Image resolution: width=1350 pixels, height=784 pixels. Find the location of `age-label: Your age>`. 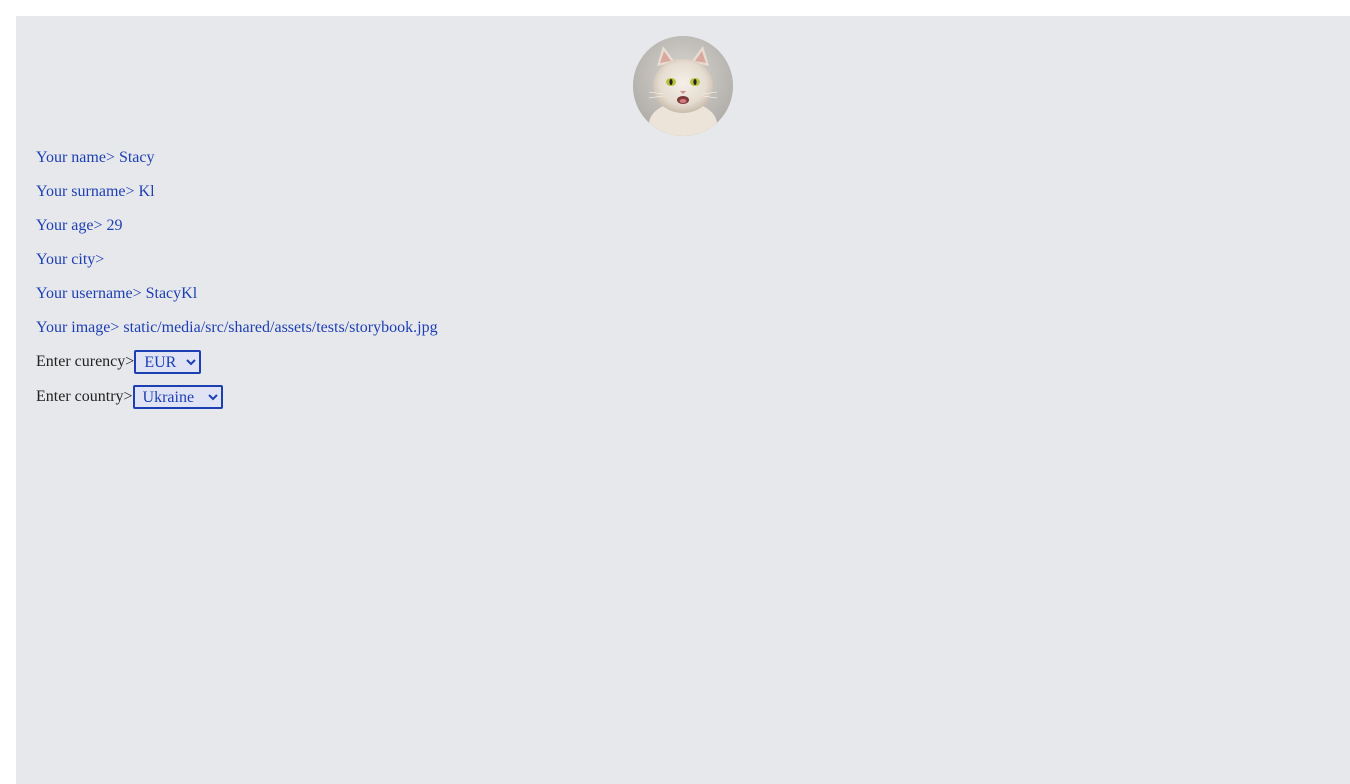

age-label: Your age> is located at coordinates (69, 225).